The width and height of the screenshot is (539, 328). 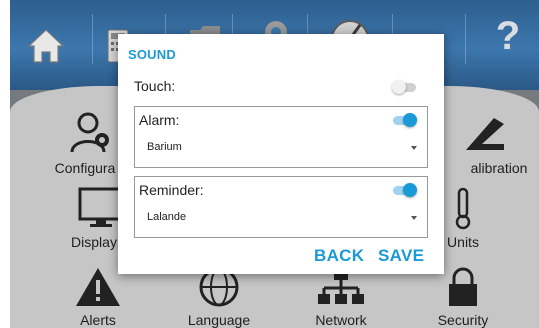 I want to click on reminder-section: Reminder: Lalande, so click(x=281, y=207).